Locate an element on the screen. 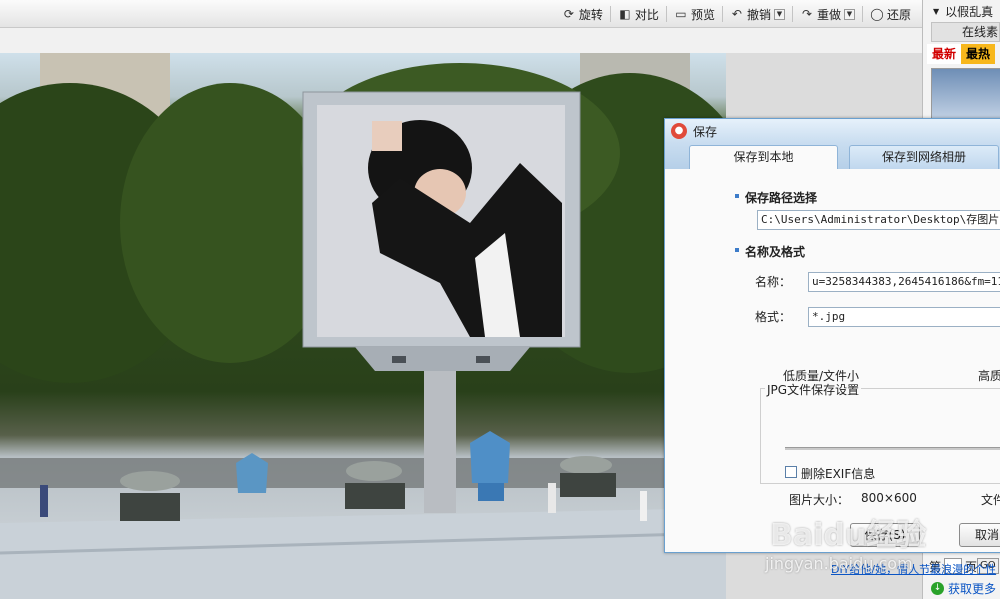 The width and height of the screenshot is (1000, 599). get-more-label: 获取更多 is located at coordinates (972, 588).